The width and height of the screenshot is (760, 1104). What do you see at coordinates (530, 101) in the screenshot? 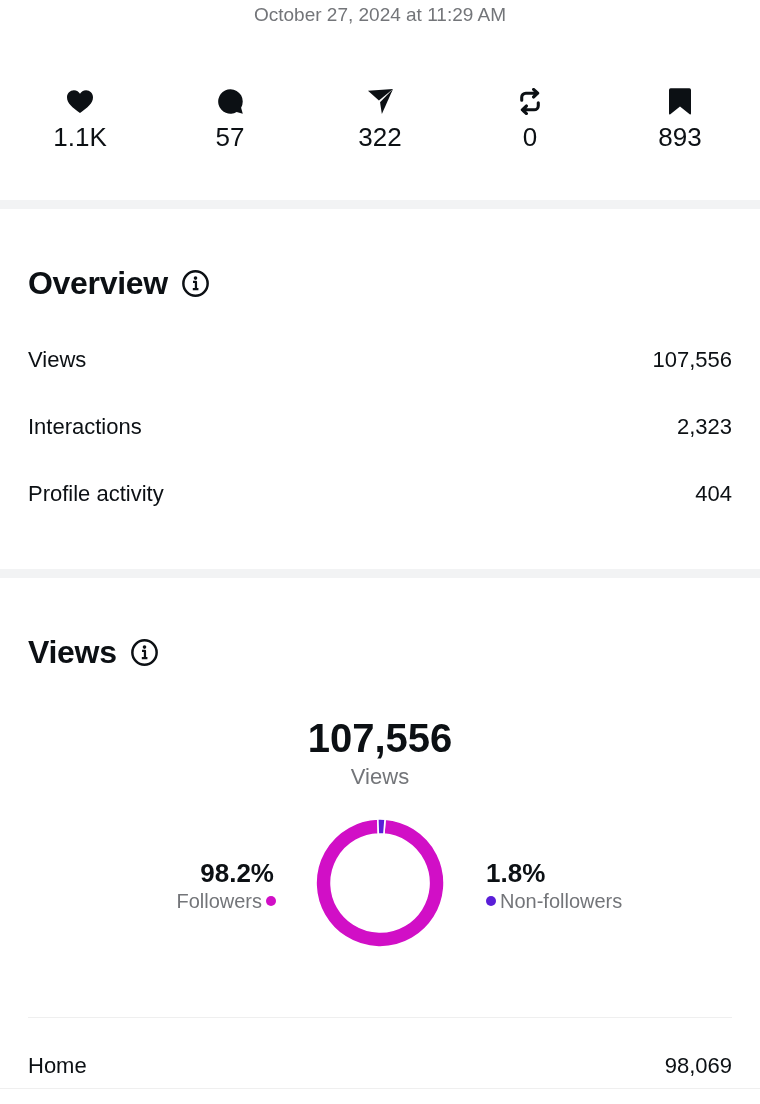
I see `arrows-cycle-icon` at bounding box center [530, 101].